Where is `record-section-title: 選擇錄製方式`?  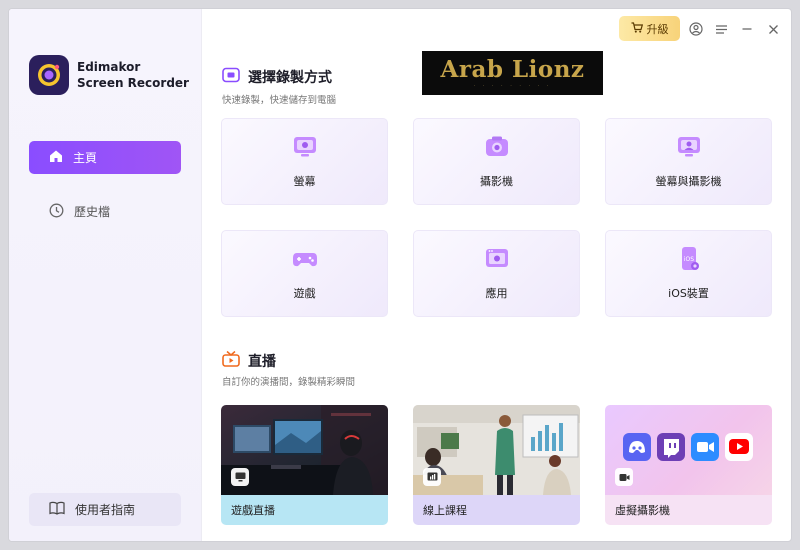 record-section-title: 選擇錄製方式 is located at coordinates (290, 78).